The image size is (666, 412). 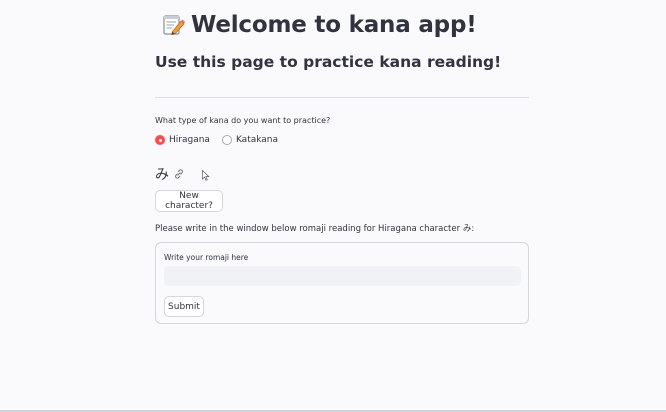 I want to click on page-title: Welcome to kana app!, so click(x=319, y=25).